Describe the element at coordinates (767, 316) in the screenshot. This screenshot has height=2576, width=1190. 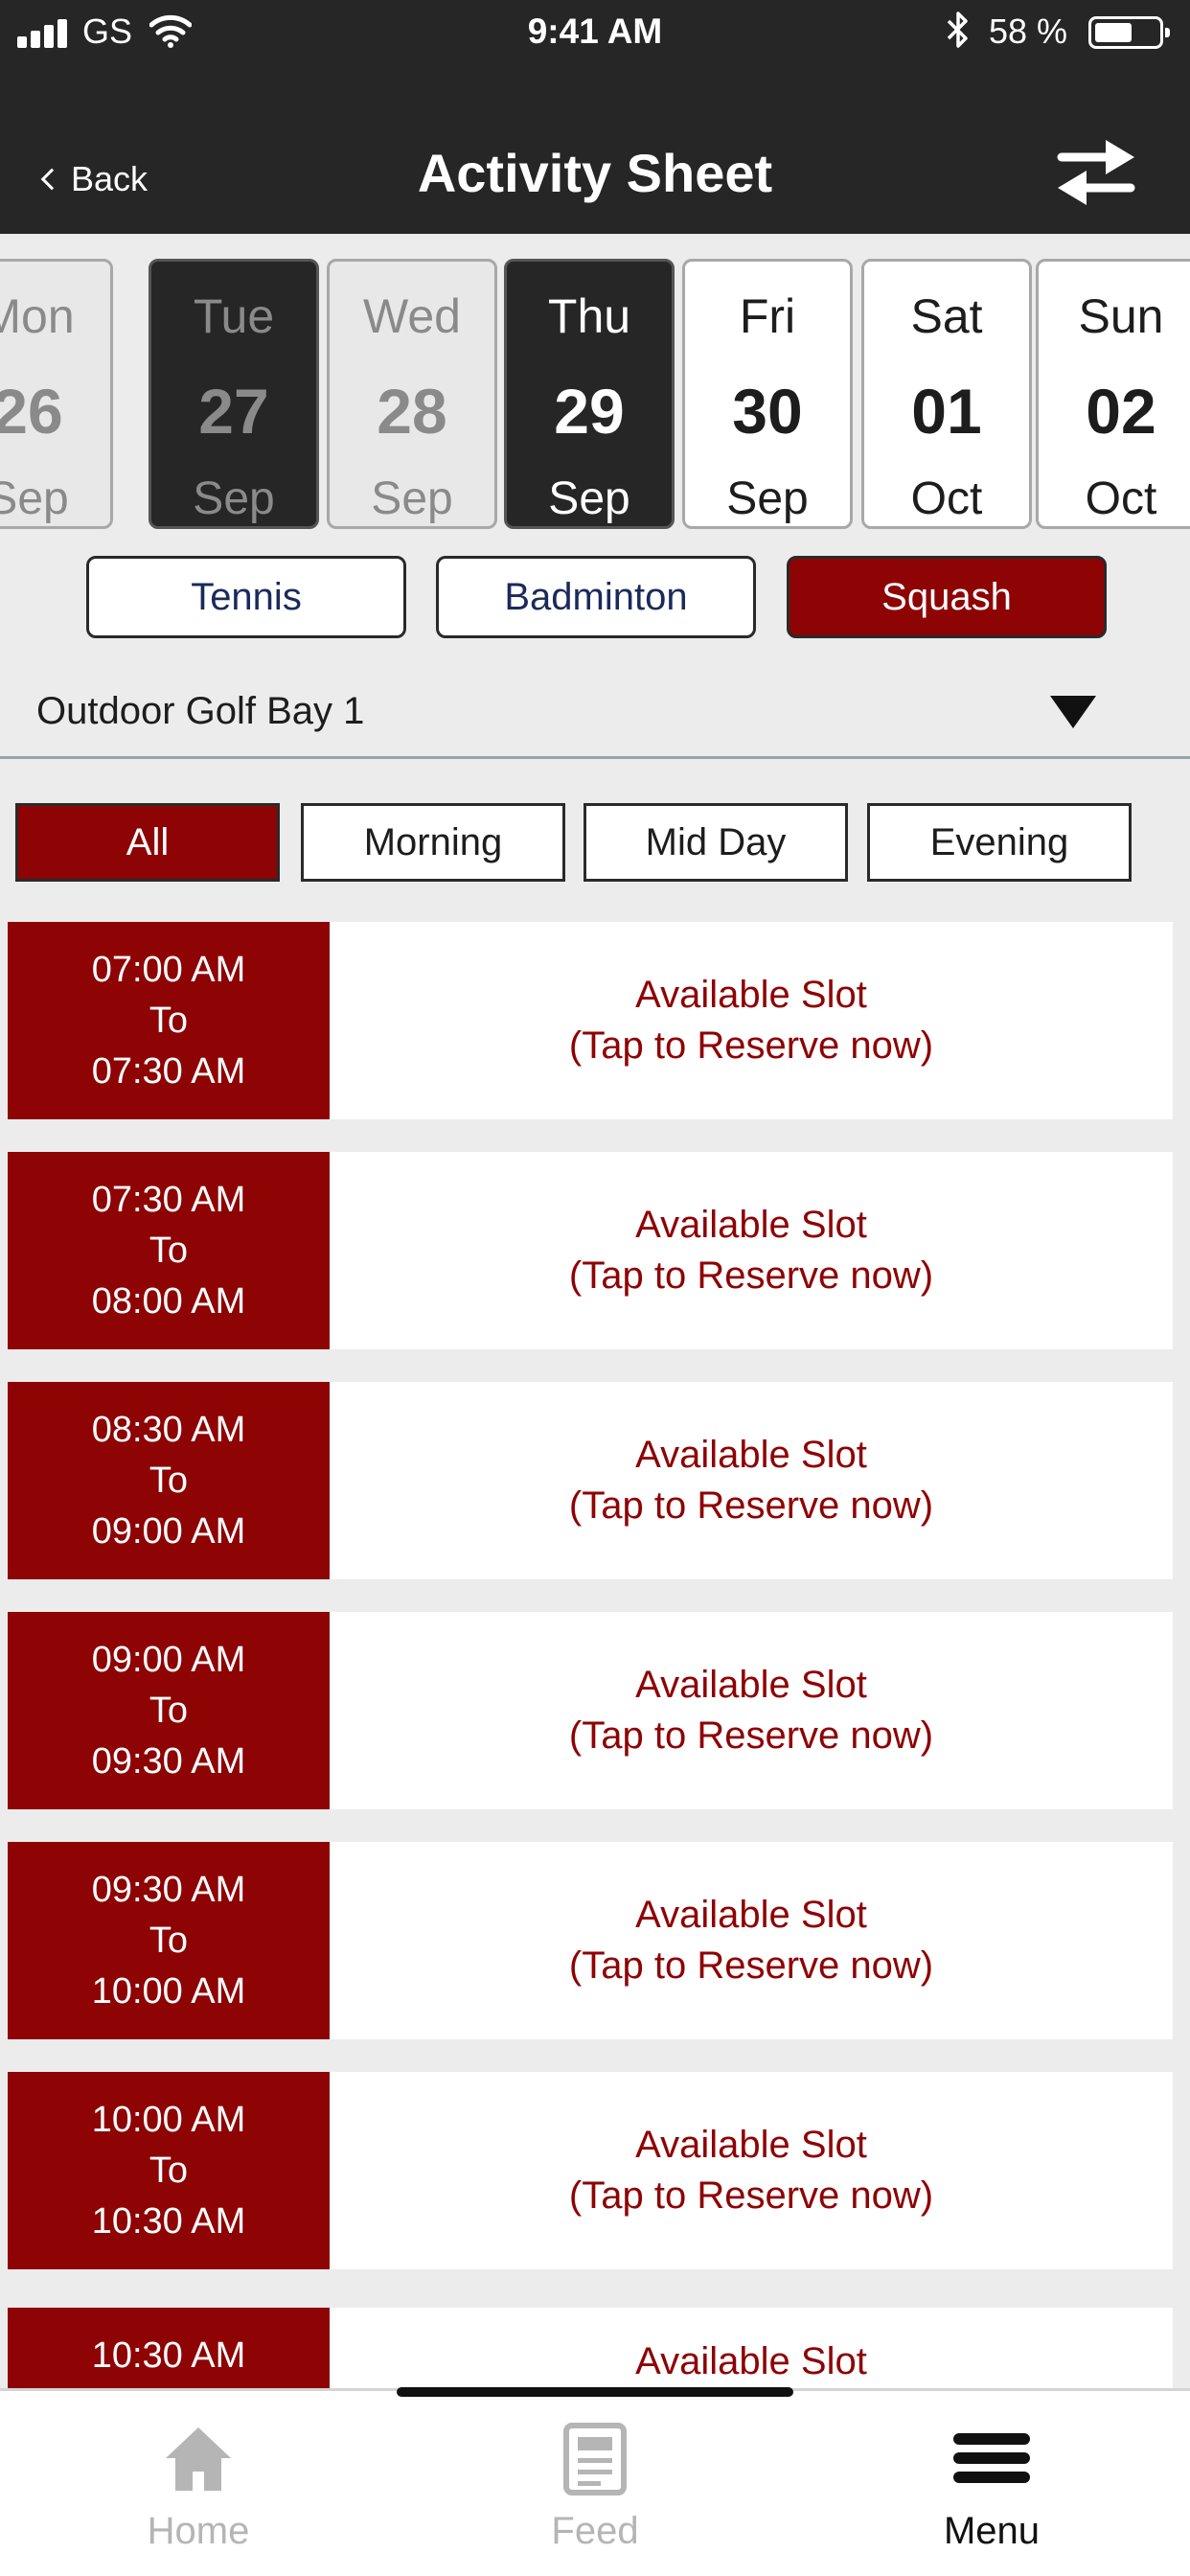
I see `day-name: Fri` at that location.